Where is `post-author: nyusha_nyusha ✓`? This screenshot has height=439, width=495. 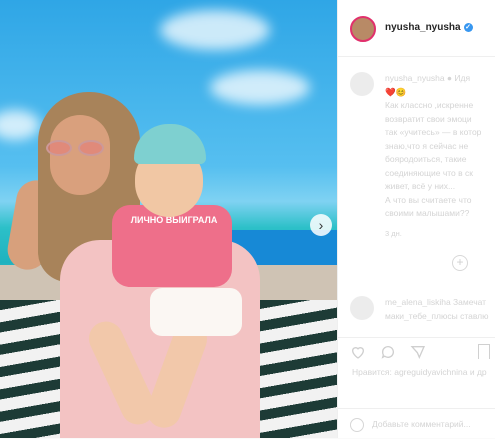 post-author: nyusha_nyusha ✓ is located at coordinates (429, 27).